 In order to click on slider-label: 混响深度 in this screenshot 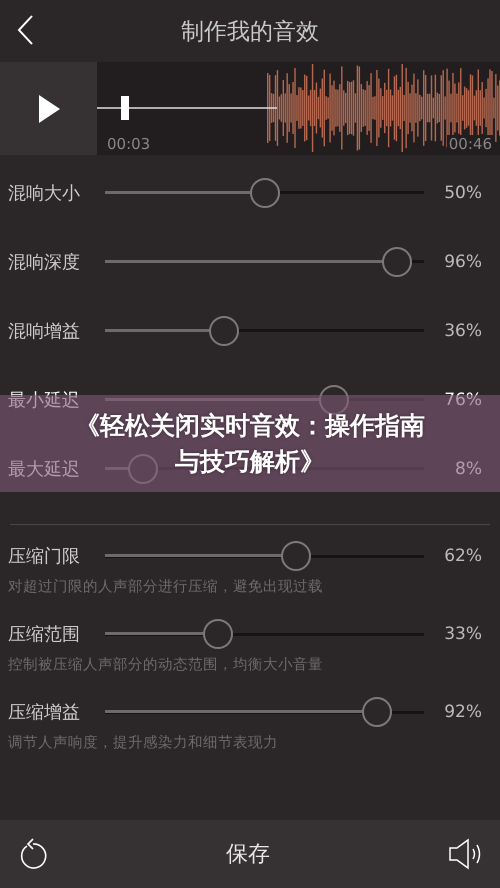, I will do `click(44, 262)`.